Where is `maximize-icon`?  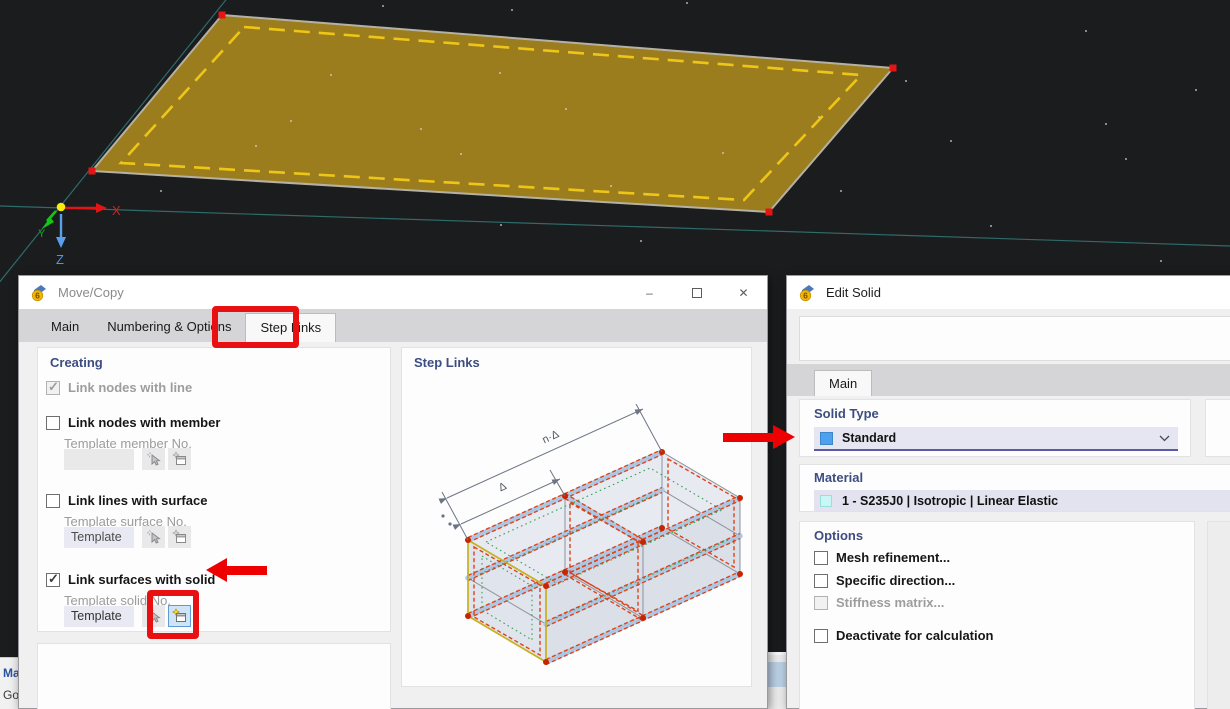 maximize-icon is located at coordinates (696, 292).